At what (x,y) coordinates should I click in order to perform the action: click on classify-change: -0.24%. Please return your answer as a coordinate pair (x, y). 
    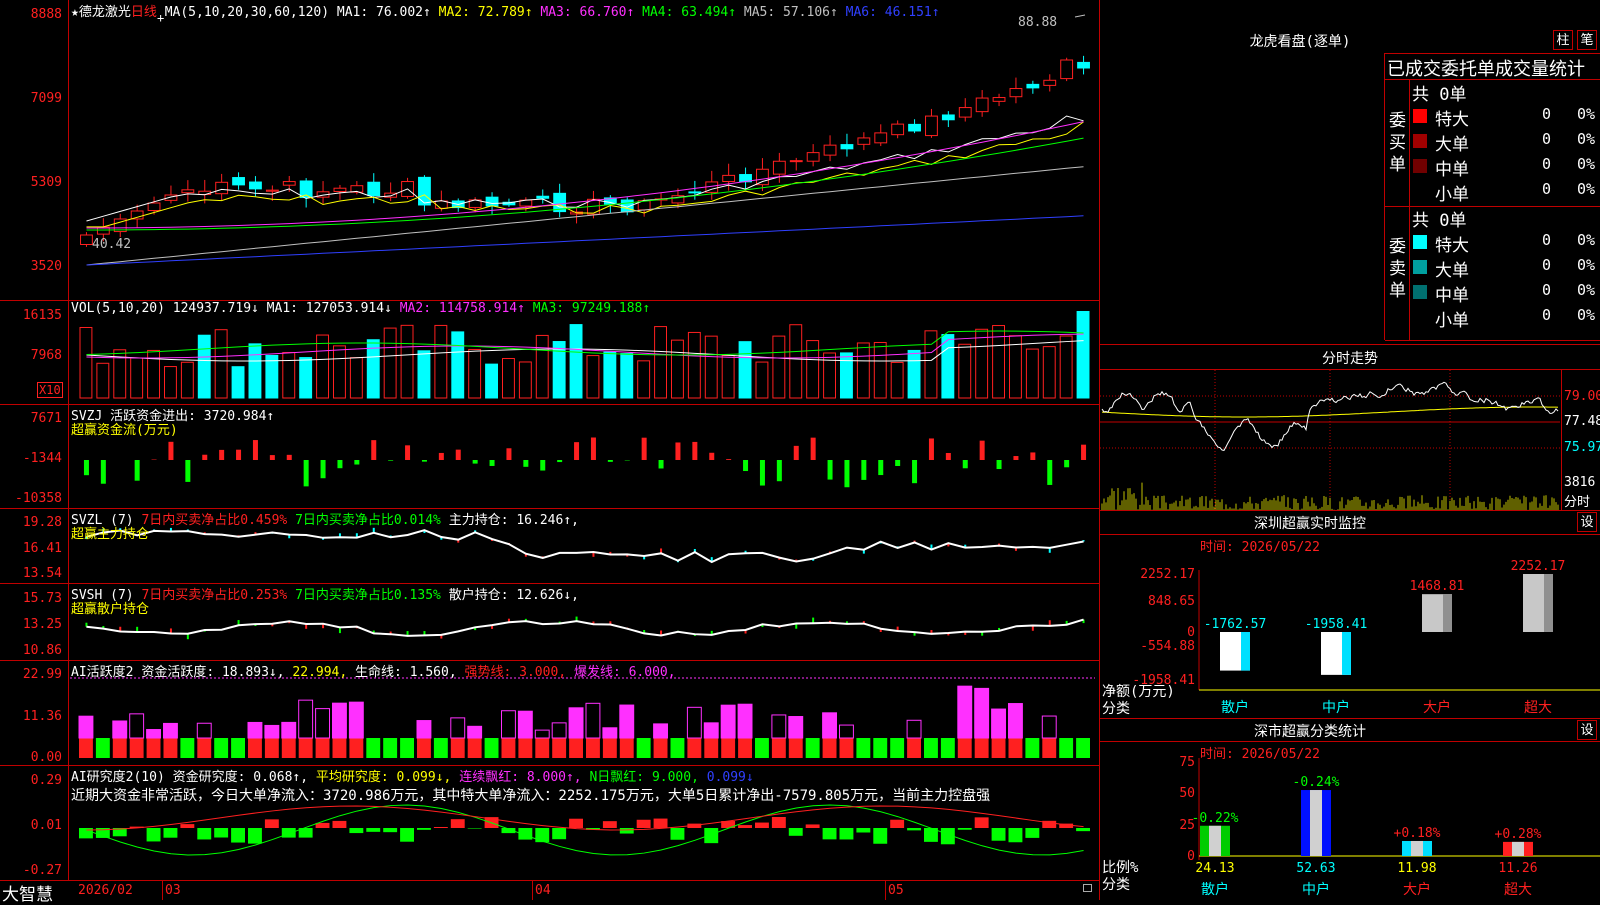
    Looking at the image, I should click on (1316, 782).